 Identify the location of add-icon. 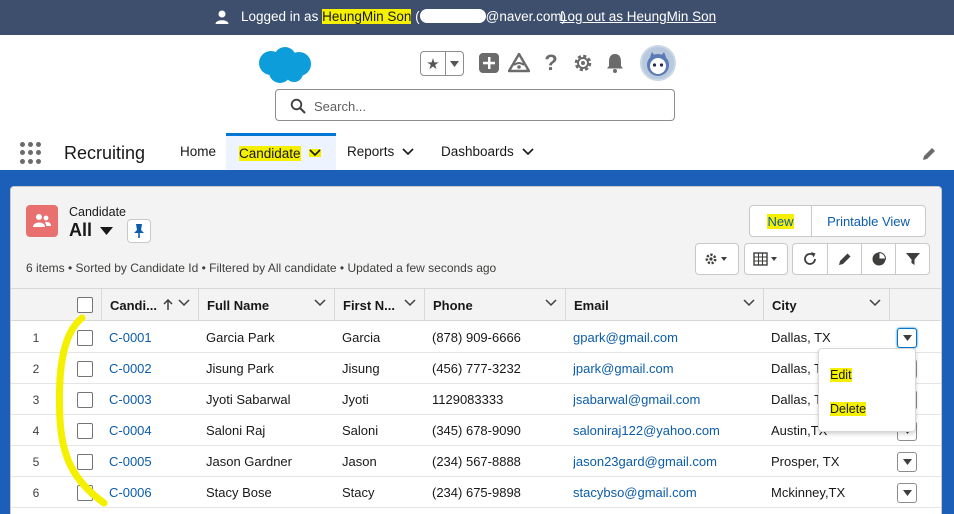
(489, 63).